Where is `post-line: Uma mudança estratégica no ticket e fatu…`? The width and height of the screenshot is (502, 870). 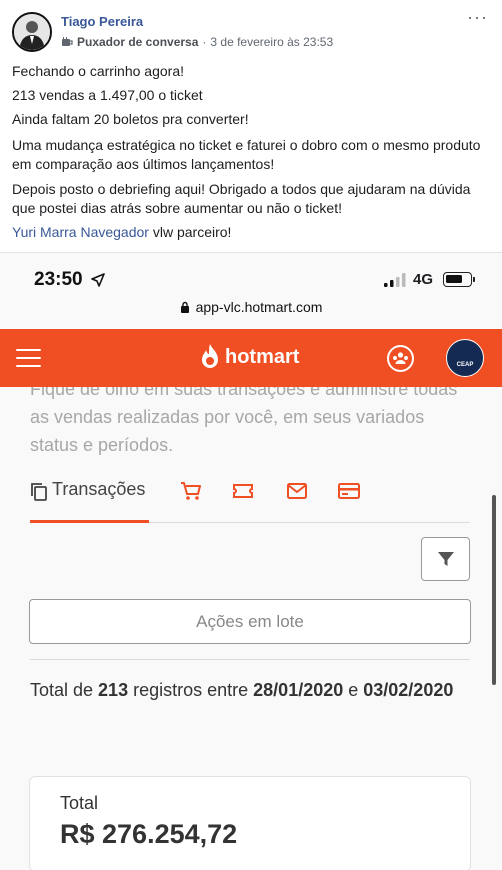
post-line: Uma mudança estratégica no ticket e fatu… is located at coordinates (246, 154).